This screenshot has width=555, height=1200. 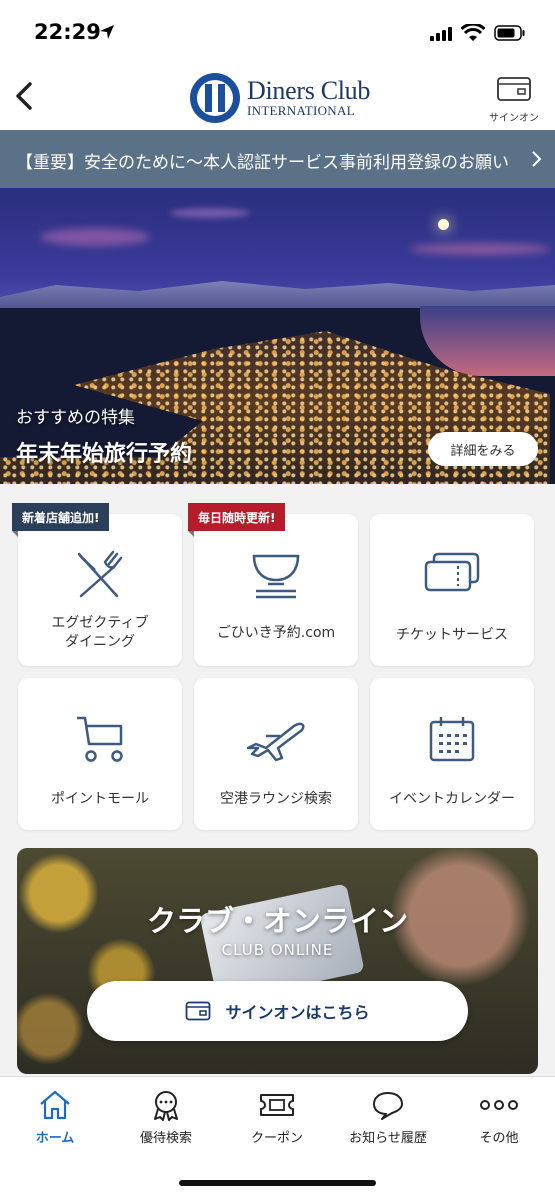 I want to click on diners-club-logo: Diners Club INTERNATIONAL, so click(x=279, y=98).